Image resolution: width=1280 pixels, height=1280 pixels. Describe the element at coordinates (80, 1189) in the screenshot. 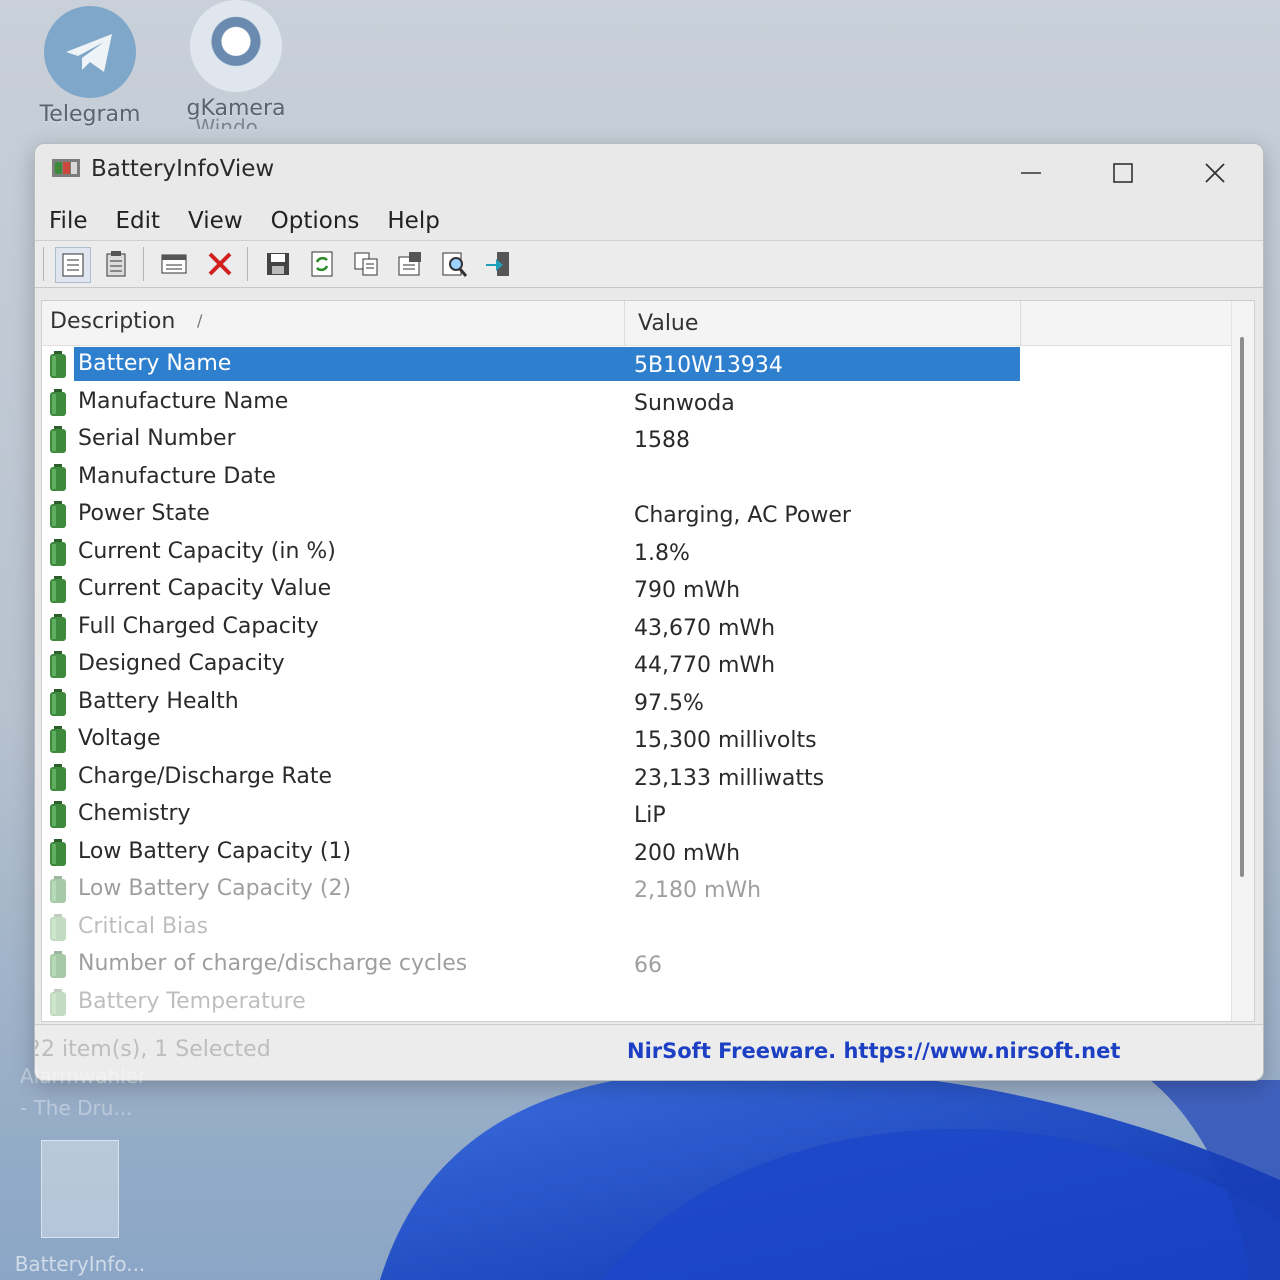

I see `file-icon` at that location.